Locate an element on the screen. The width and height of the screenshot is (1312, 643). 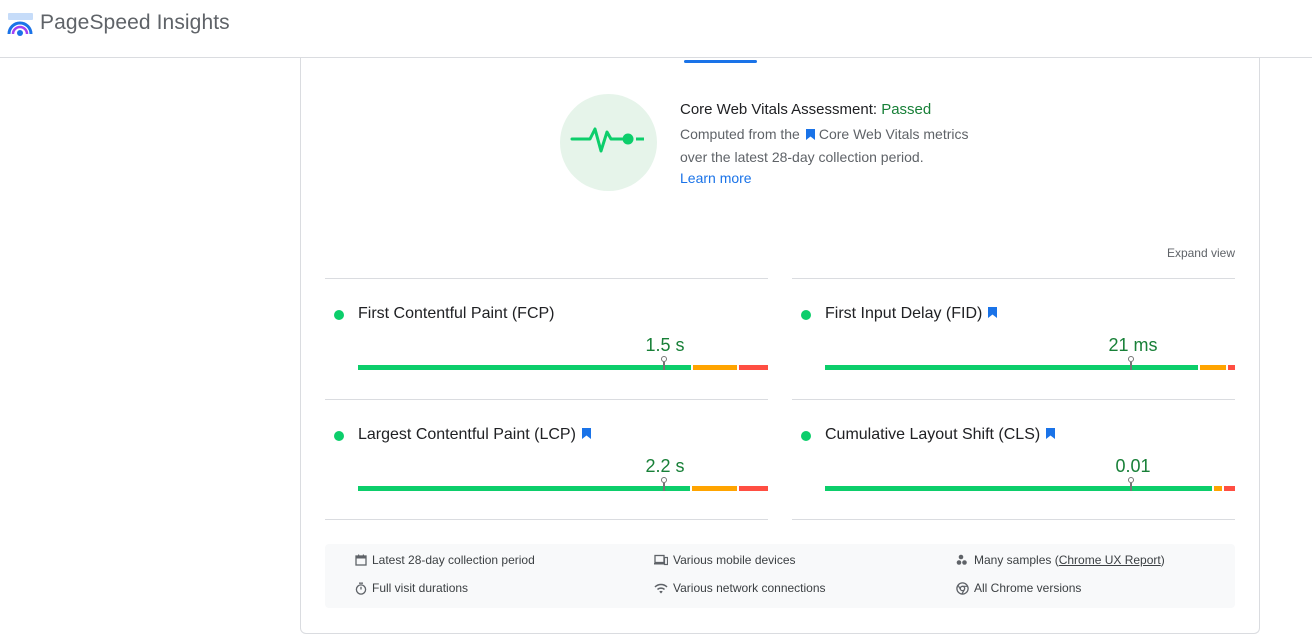
stopwatch-icon is located at coordinates (361, 588).